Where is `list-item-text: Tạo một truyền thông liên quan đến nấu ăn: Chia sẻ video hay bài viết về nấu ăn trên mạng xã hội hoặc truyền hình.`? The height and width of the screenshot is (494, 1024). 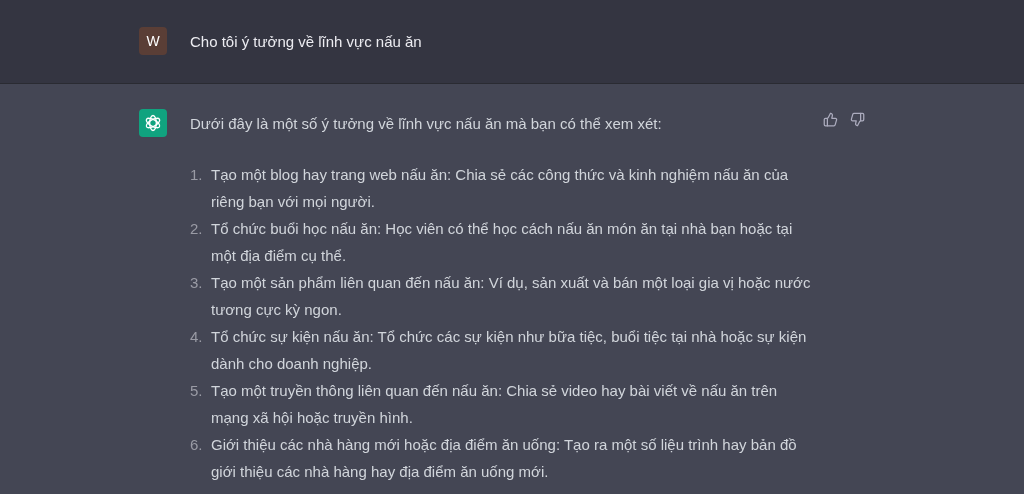
list-item-text: Tạo một truyền thông liên quan đến nấu ăn: Chia sẻ video hay bài viết về nấu ăn trên mạng xã hội hoặc truyền hình. is located at coordinates (495, 404).